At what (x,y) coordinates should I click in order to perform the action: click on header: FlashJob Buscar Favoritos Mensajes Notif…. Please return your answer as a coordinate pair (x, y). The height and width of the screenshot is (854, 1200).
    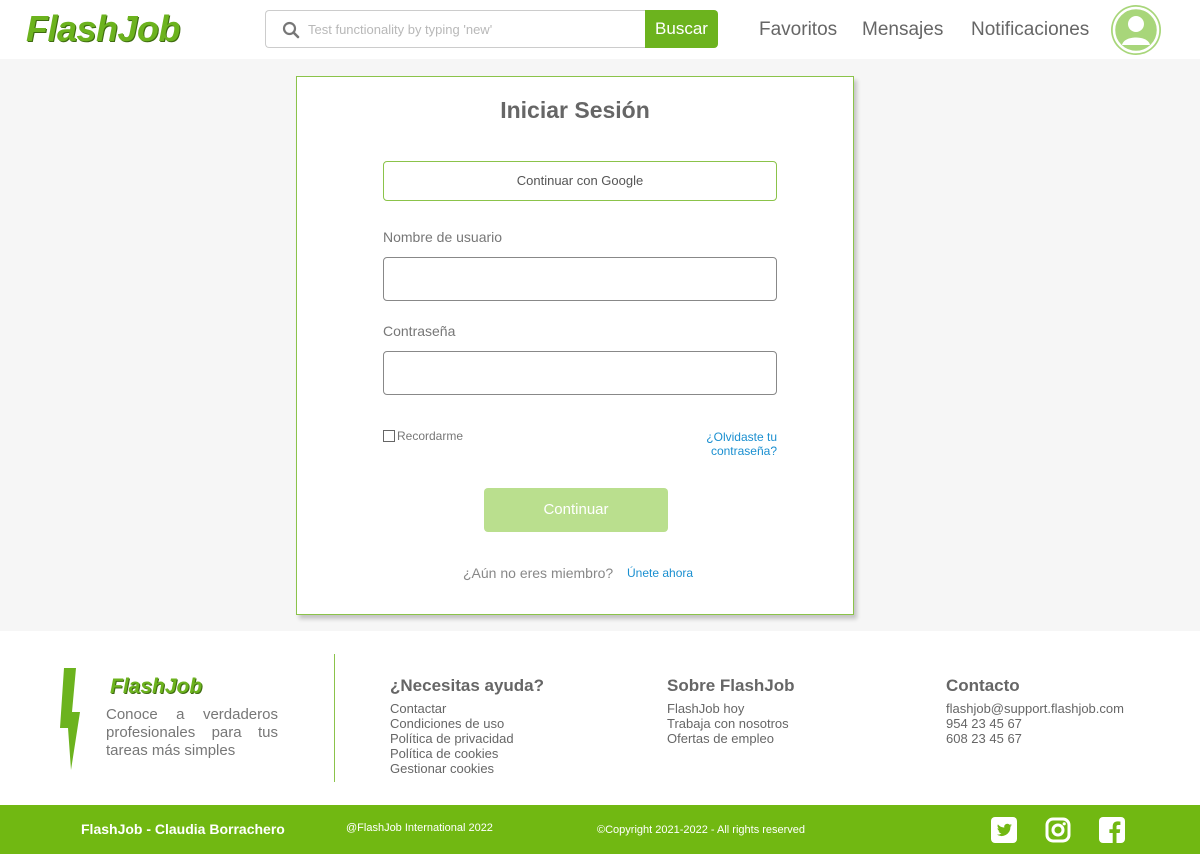
    Looking at the image, I should click on (600, 29).